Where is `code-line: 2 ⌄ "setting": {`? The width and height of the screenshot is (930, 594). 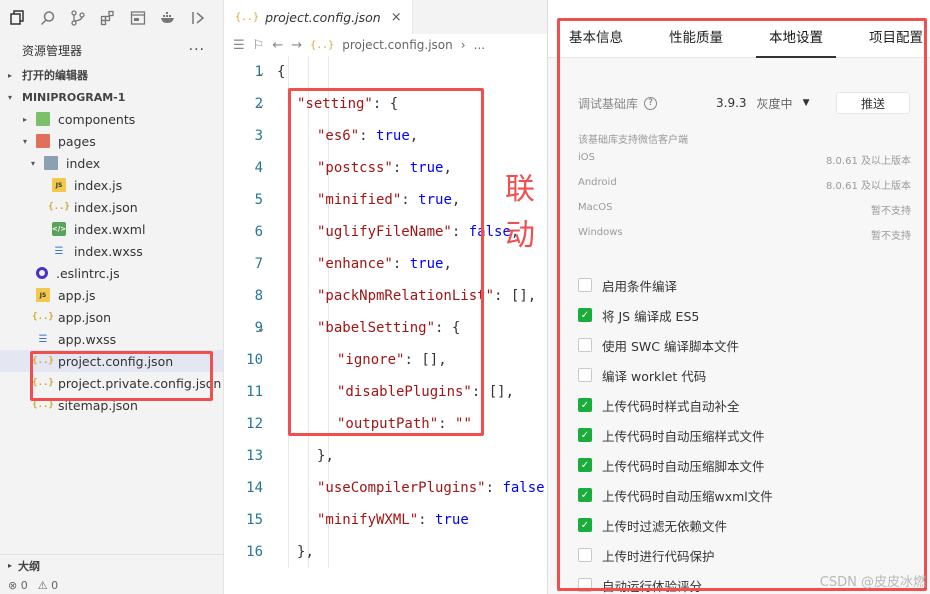
code-line: 2 ⌄ "setting": { is located at coordinates (386, 104).